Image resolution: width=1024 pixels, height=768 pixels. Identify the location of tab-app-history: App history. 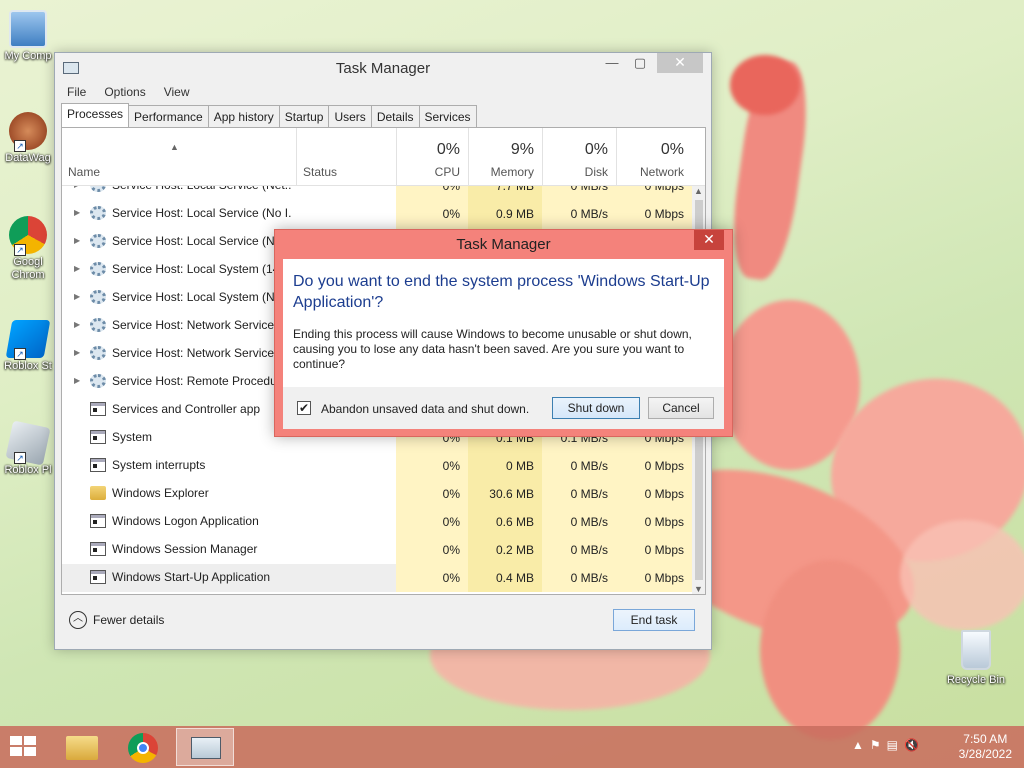
(243, 116).